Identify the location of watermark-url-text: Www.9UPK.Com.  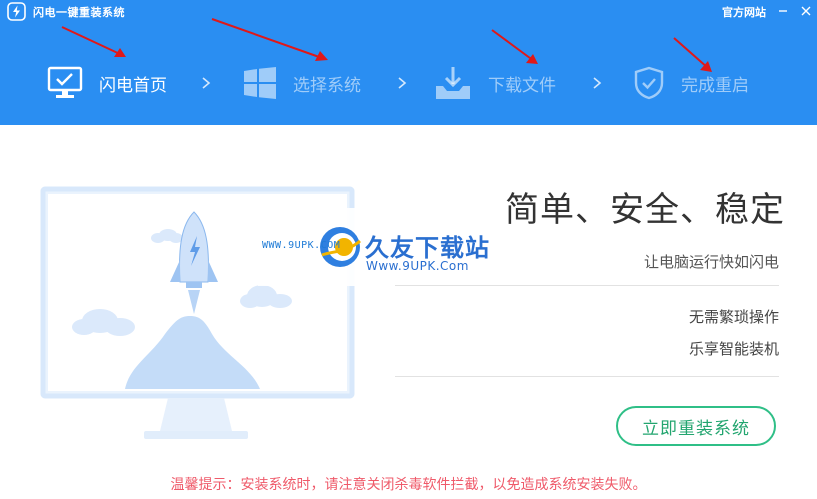
(417, 266).